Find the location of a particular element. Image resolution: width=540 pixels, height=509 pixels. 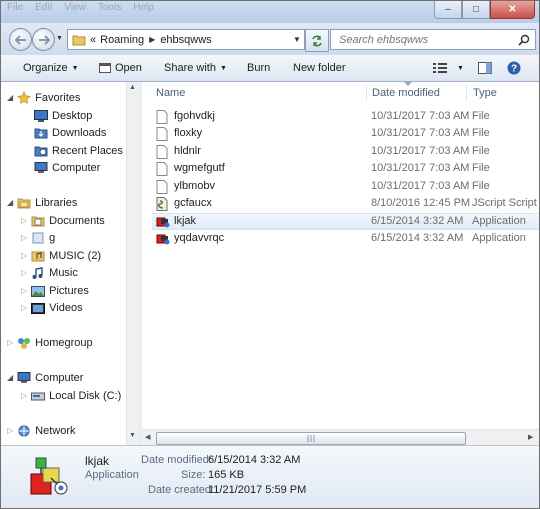

details-file-kind: Application is located at coordinates (112, 475).